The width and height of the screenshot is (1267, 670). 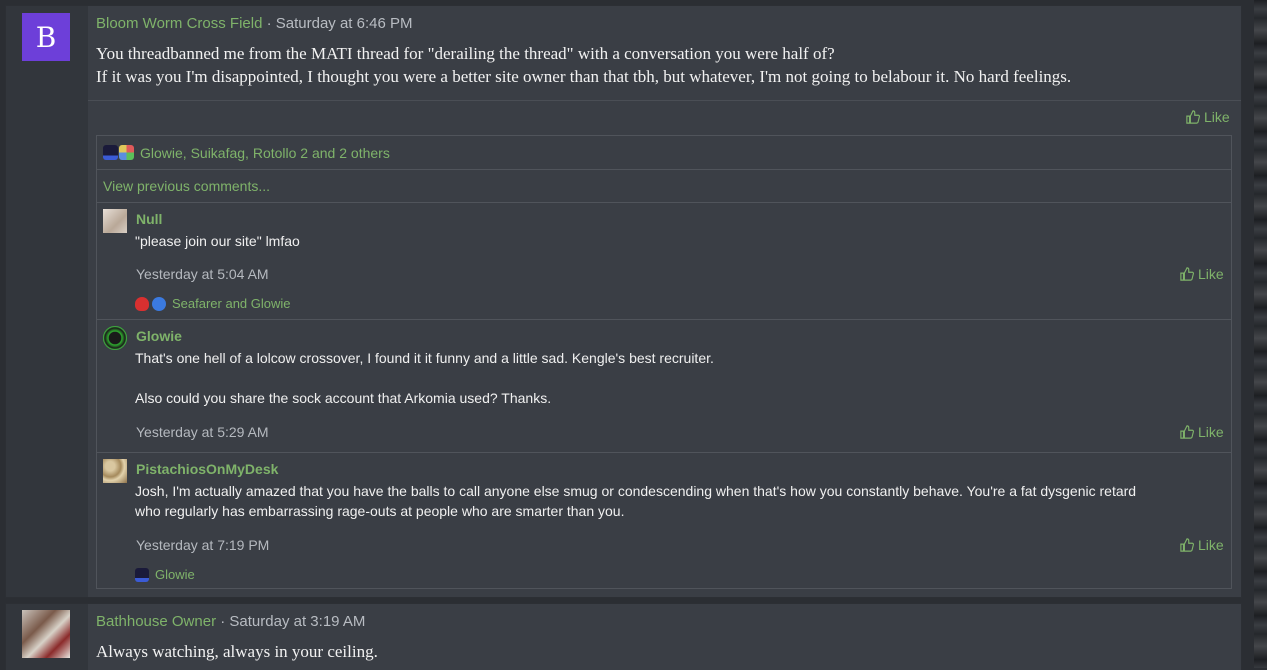 What do you see at coordinates (217, 241) in the screenshot?
I see `comment-text-line: "please join our site" lmfao` at bounding box center [217, 241].